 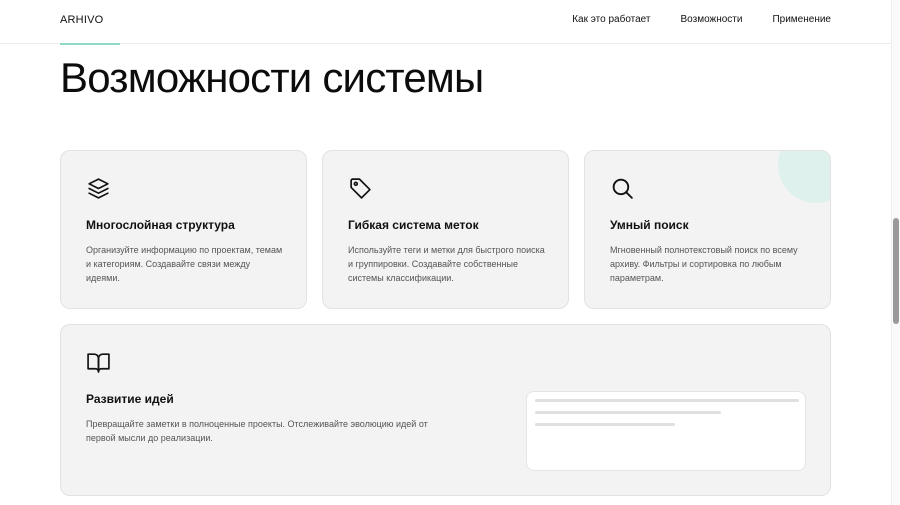 What do you see at coordinates (130, 399) in the screenshot?
I see `feature-title: Развитие идей` at bounding box center [130, 399].